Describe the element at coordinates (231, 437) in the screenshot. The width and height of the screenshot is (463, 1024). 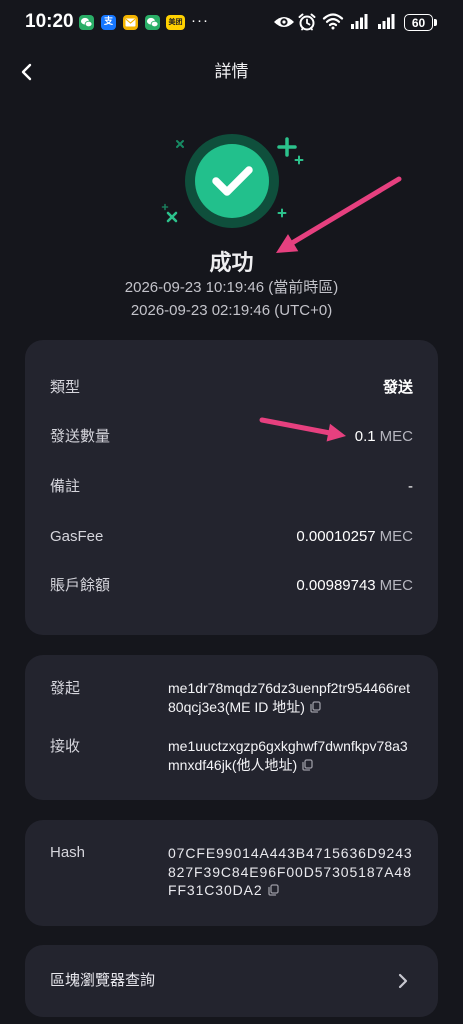
I see `summary-row-amount: 發送數量 0.1 MEC` at that location.